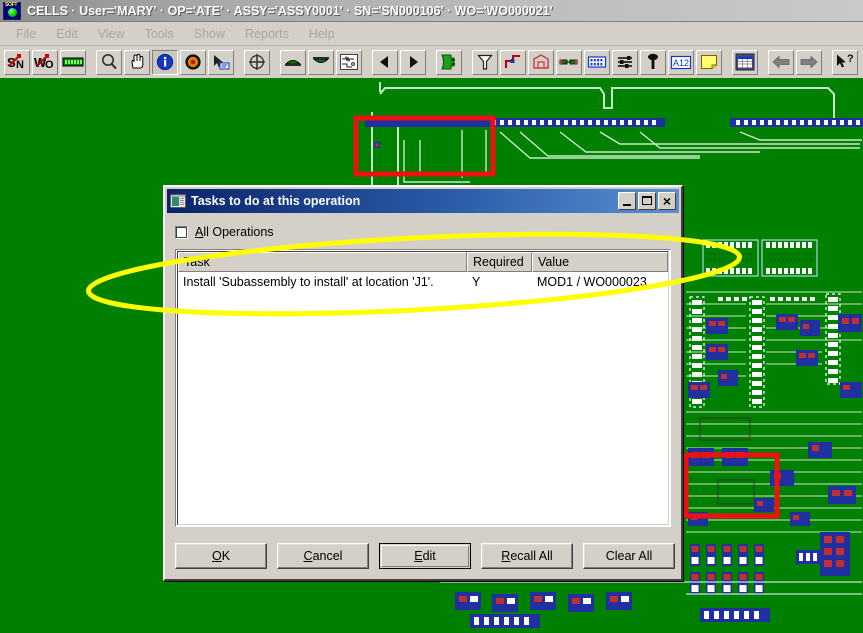 The image size is (863, 633). I want to click on forward-arrow-icon, so click(809, 62).